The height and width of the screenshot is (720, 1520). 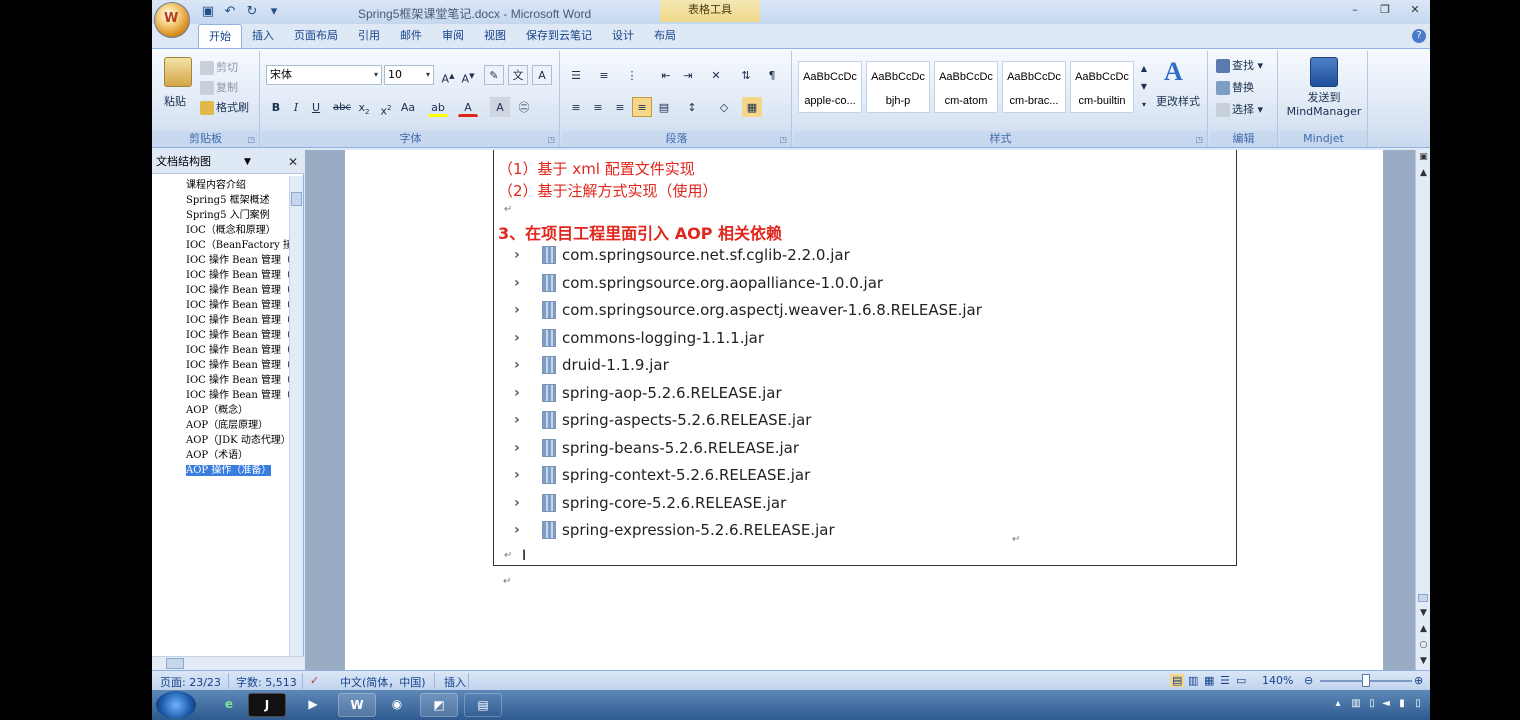 What do you see at coordinates (190, 682) in the screenshot?
I see `page-count: 页面: 23/23` at bounding box center [190, 682].